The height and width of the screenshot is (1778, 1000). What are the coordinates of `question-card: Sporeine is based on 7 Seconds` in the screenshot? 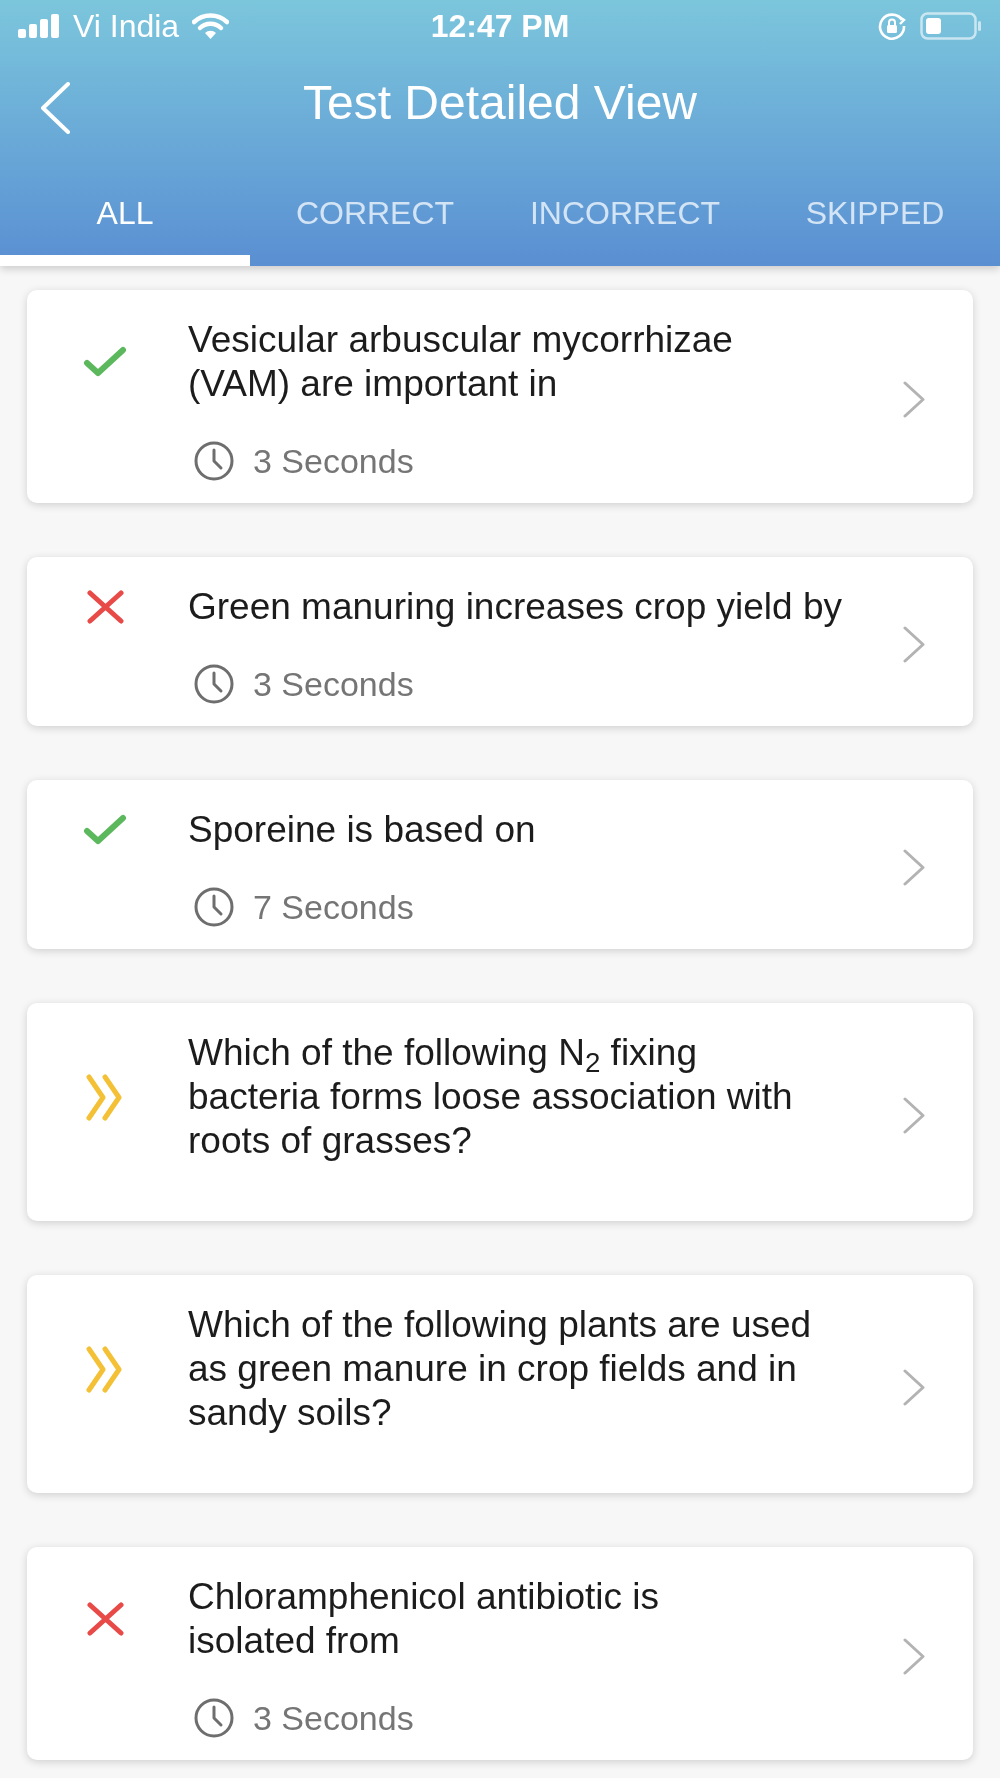 It's located at (500, 864).